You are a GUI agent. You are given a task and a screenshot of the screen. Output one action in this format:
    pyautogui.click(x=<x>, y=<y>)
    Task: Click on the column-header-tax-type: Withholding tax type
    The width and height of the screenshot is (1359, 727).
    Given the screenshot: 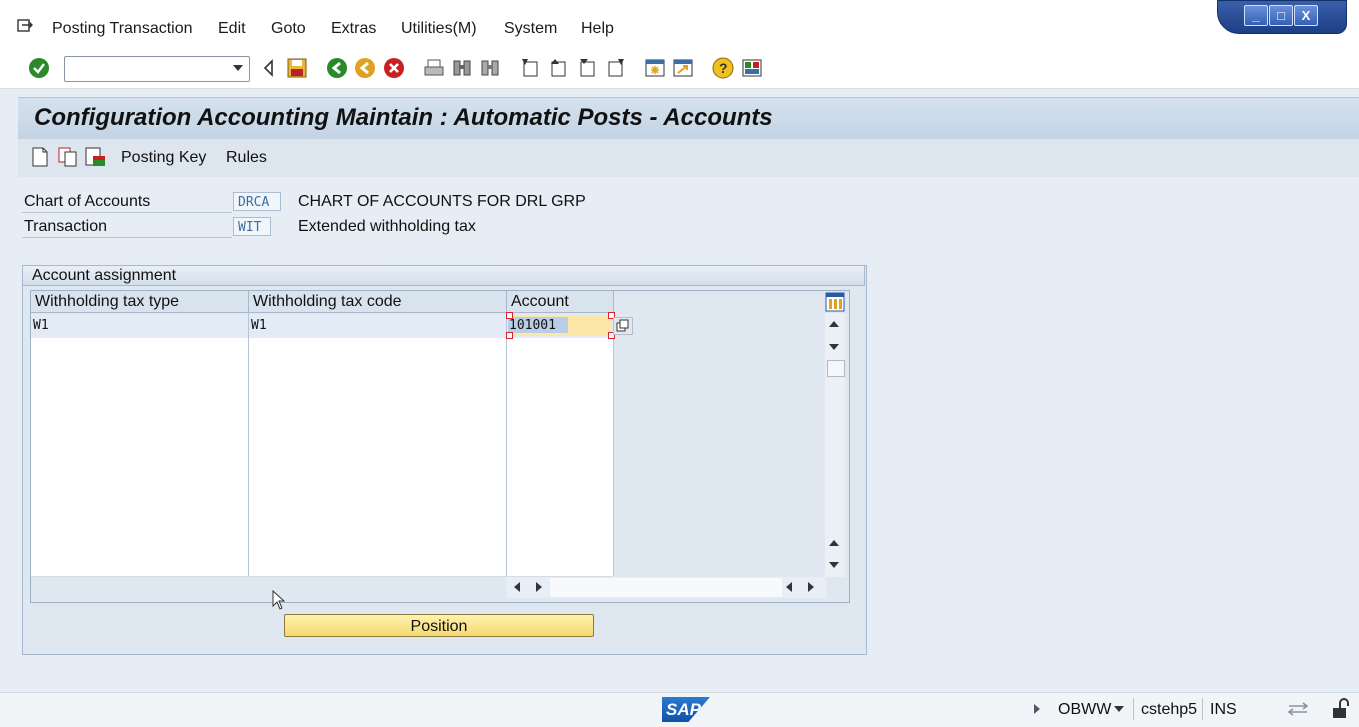 What is the action you would take?
    pyautogui.click(x=140, y=302)
    